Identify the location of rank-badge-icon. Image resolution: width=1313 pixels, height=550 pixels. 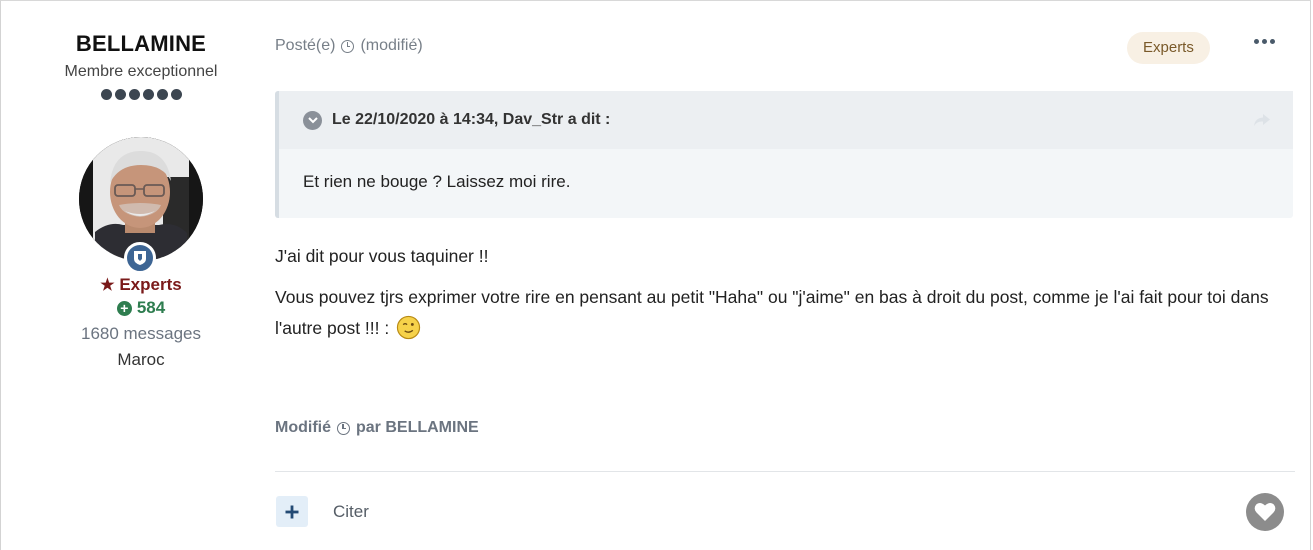
(140, 258).